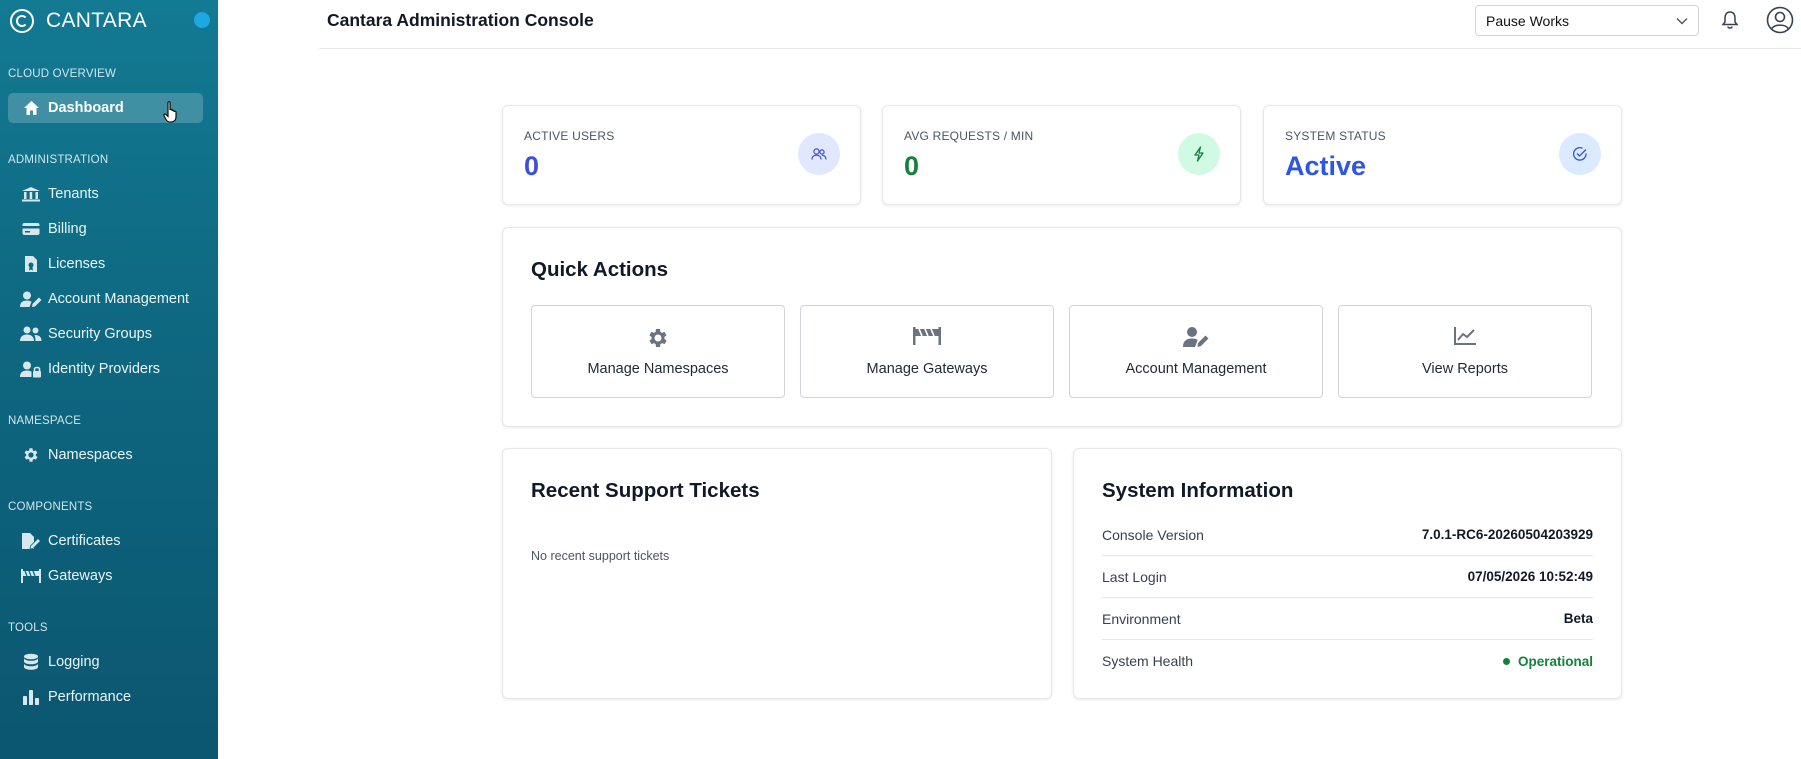 This screenshot has height=759, width=1801. Describe the element at coordinates (1682, 20) in the screenshot. I see `chevron-down-icon` at that location.